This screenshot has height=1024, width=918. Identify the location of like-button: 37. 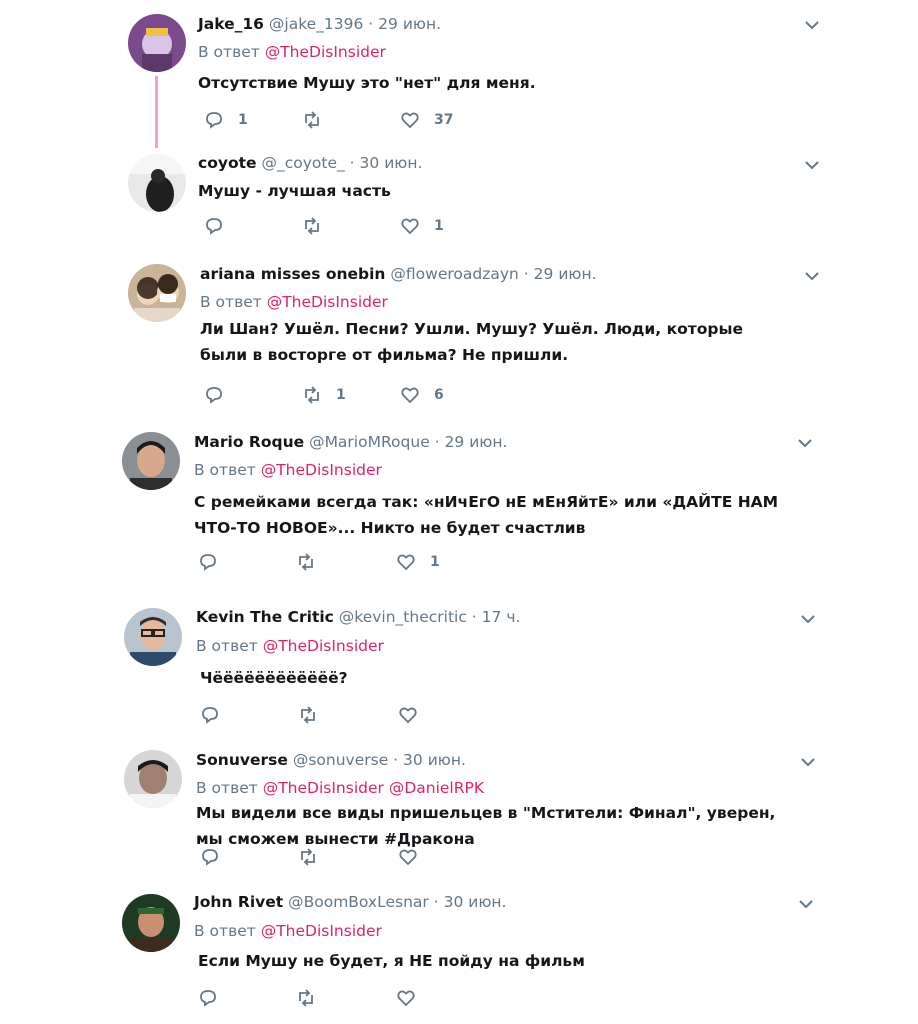
(426, 120).